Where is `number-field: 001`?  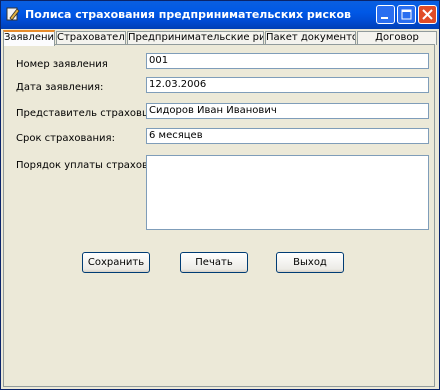
number-field: 001 is located at coordinates (287, 61).